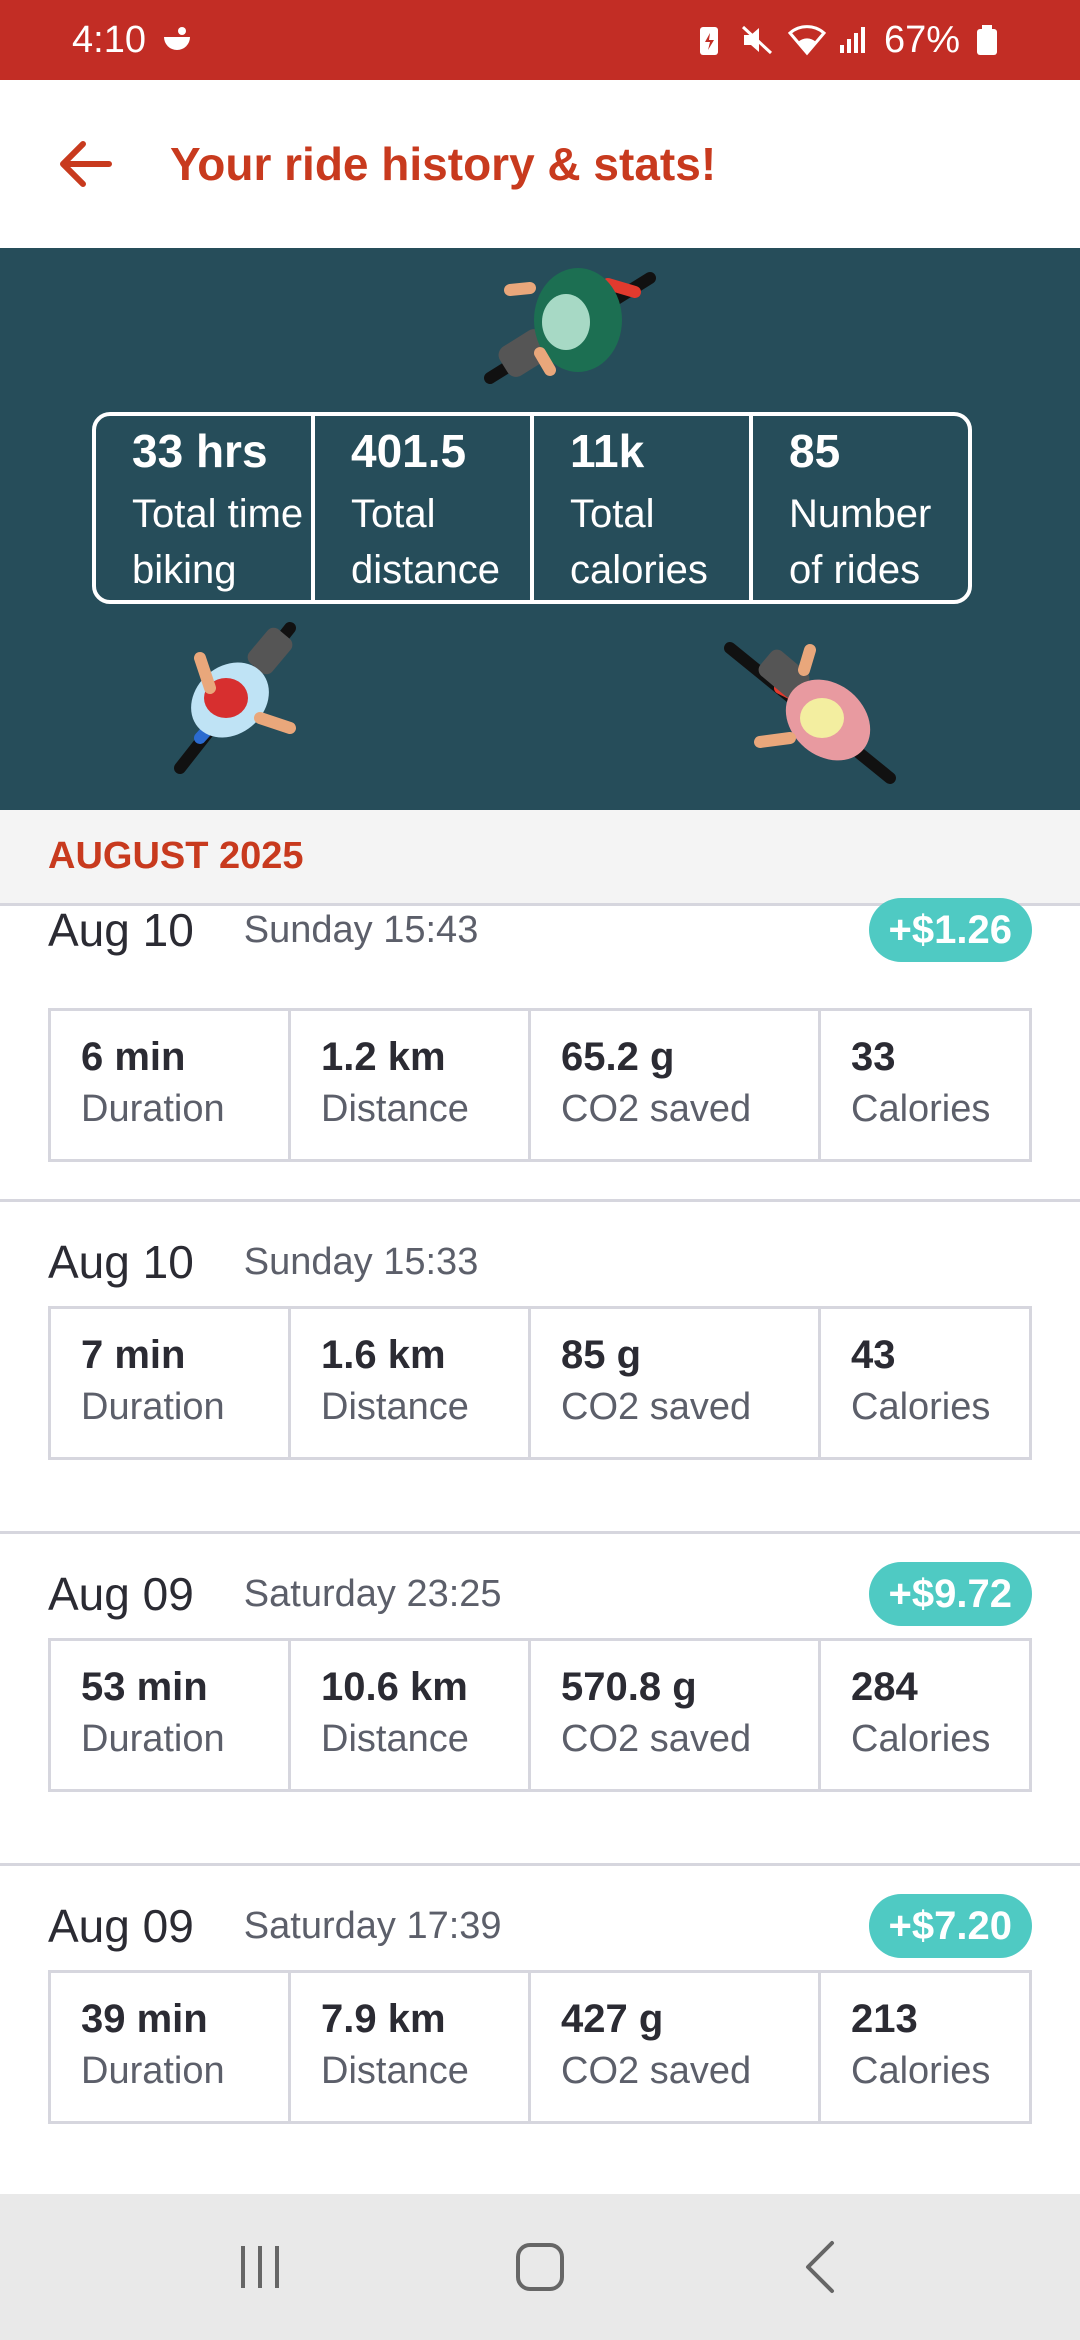 Image resolution: width=1080 pixels, height=2340 pixels. What do you see at coordinates (540, 40) in the screenshot?
I see `status-bar: 4:10 67%` at bounding box center [540, 40].